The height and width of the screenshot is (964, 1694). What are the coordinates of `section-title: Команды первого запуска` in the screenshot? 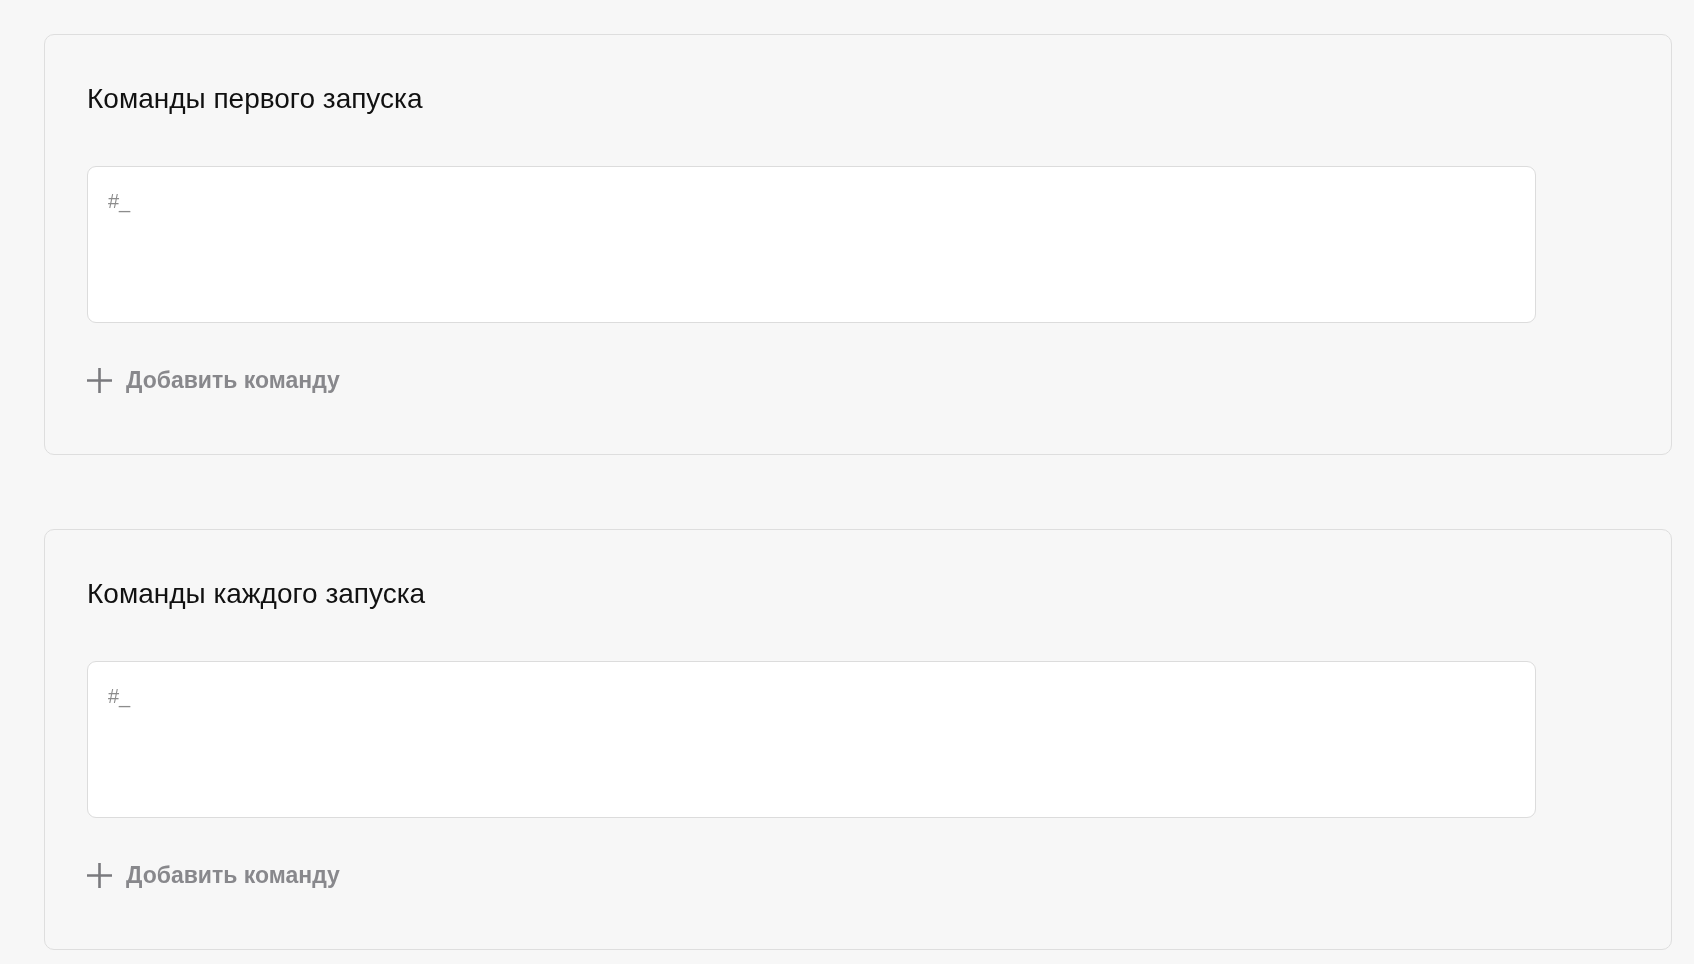 It's located at (255, 99).